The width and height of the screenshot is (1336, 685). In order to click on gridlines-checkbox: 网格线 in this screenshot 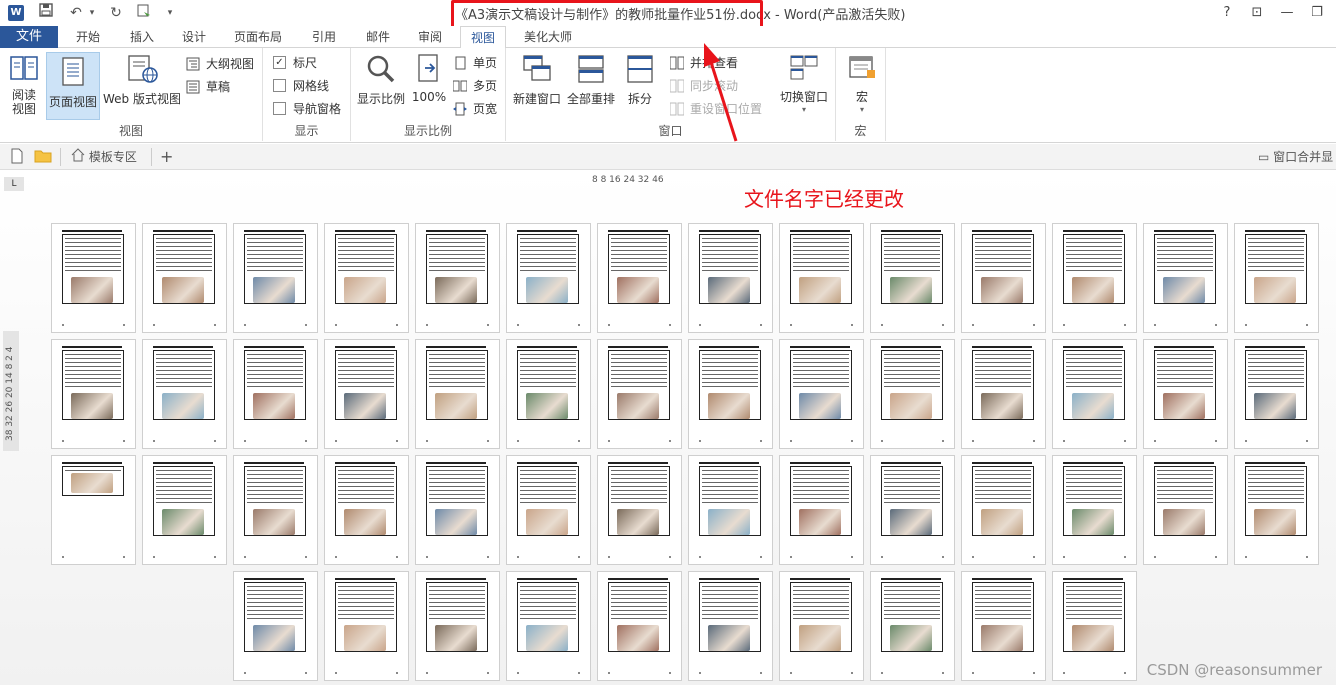, I will do `click(301, 86)`.